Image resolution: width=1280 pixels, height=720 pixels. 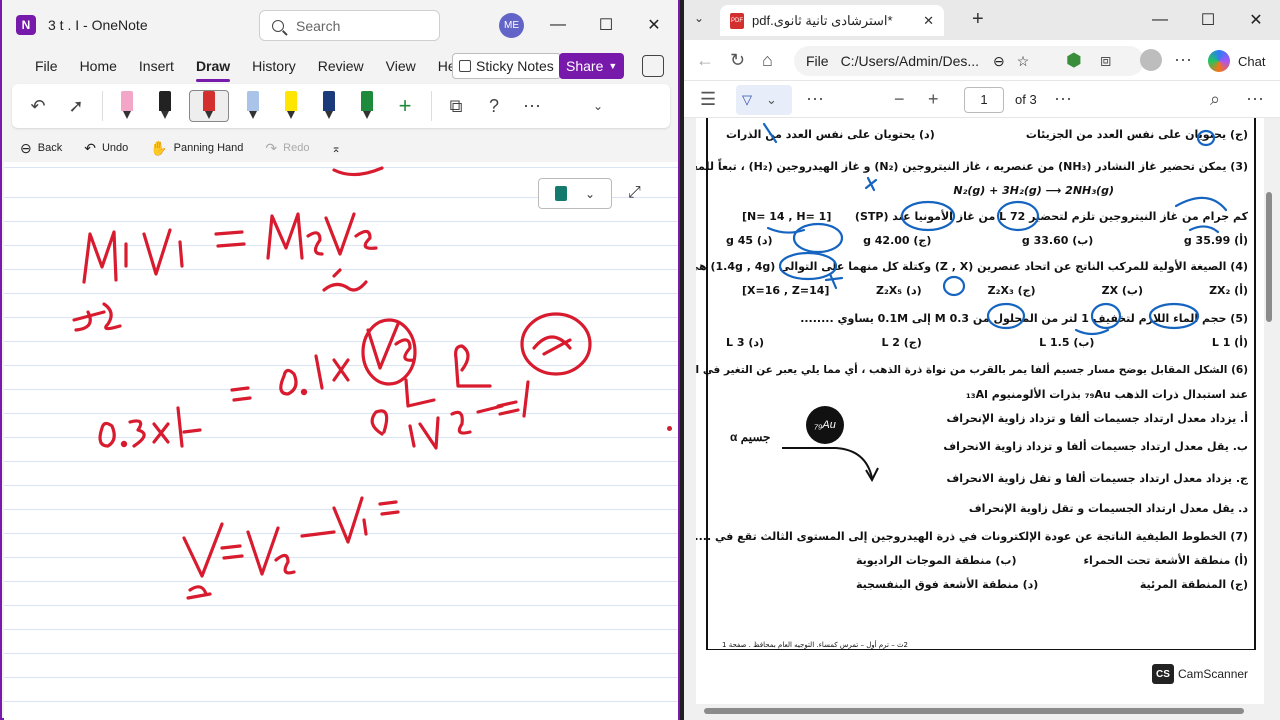 I want to click on sticky-note-icon, so click(x=465, y=66).